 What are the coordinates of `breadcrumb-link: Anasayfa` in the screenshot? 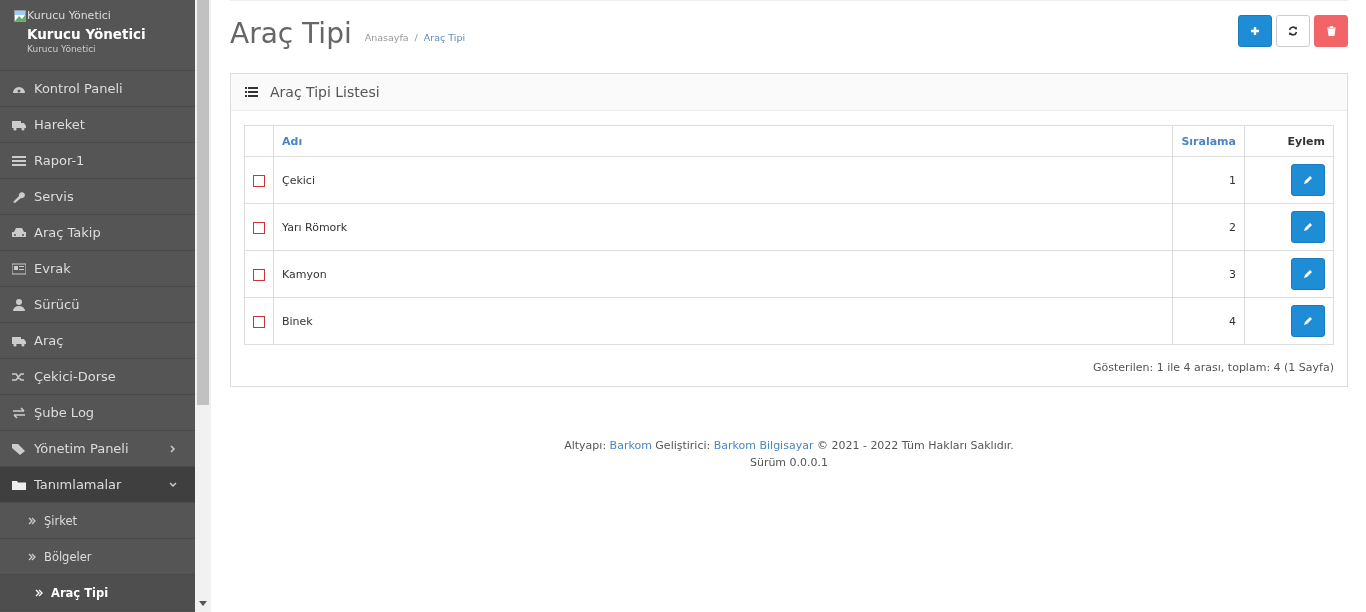 It's located at (386, 37).